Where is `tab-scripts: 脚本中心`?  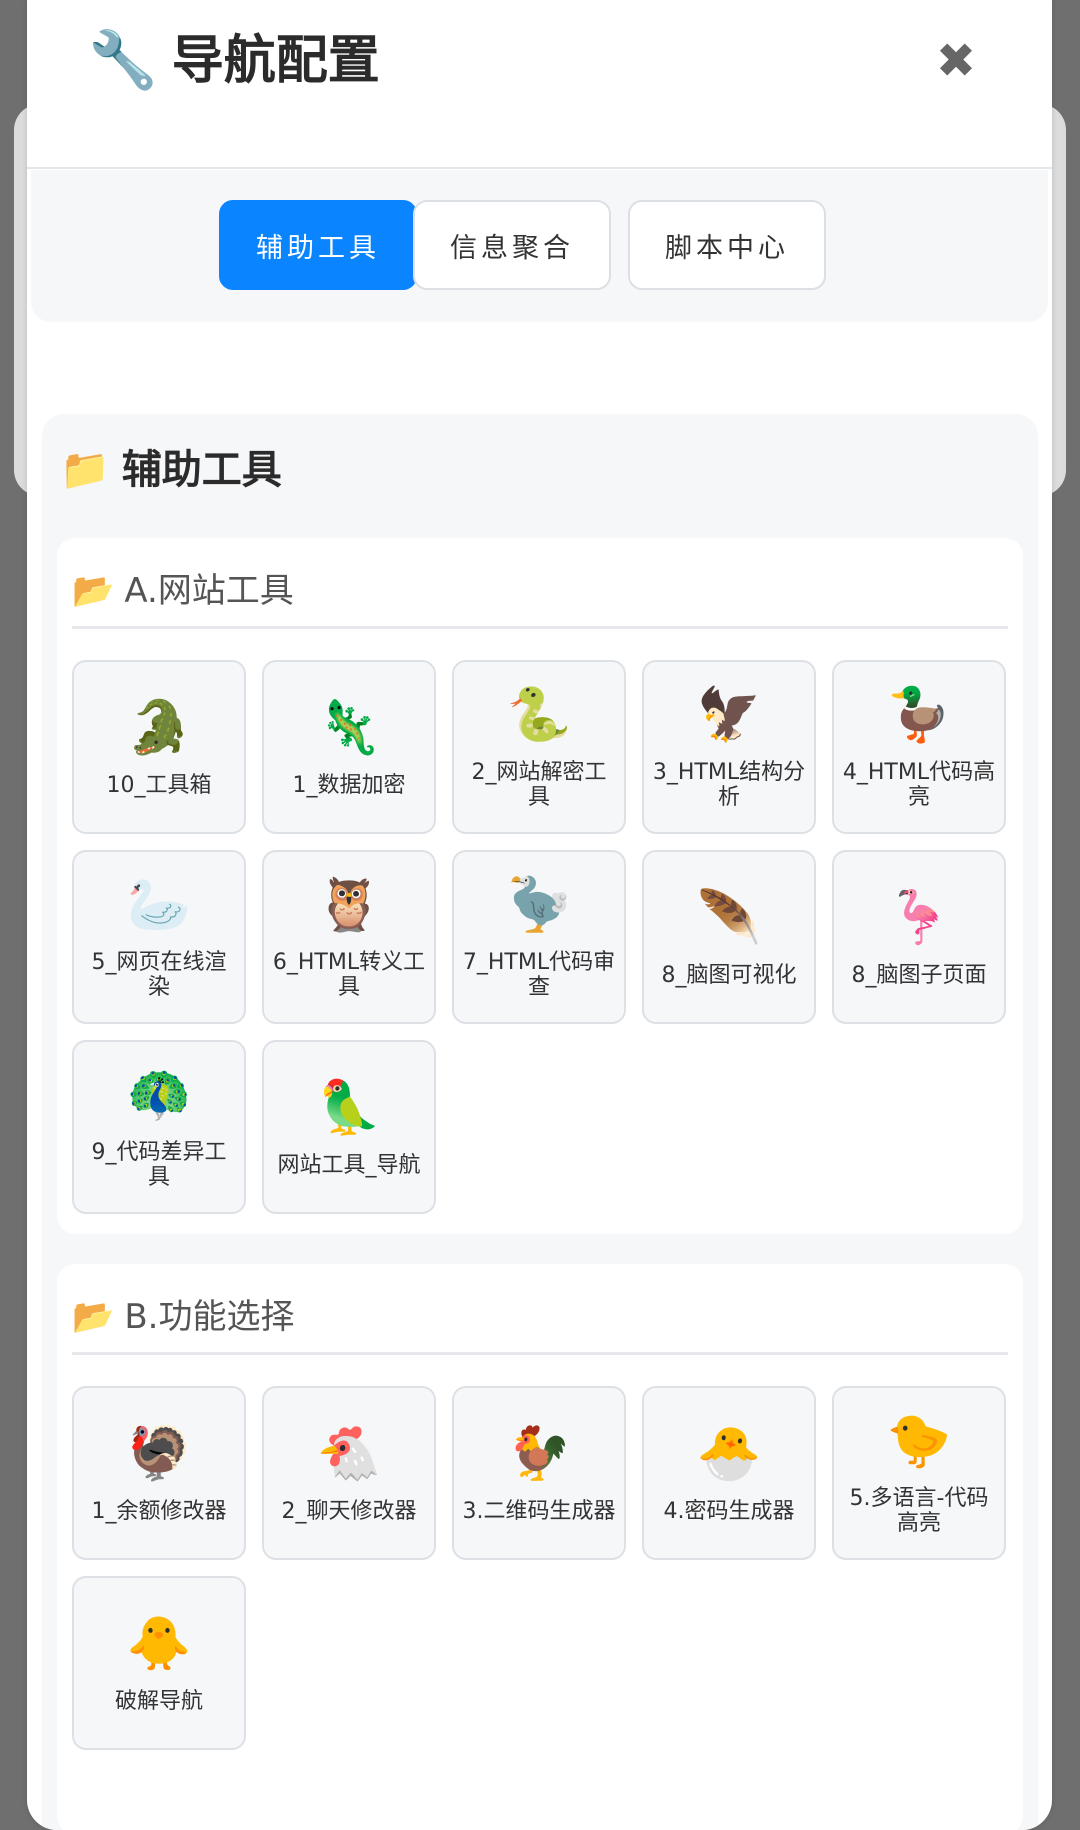 tab-scripts: 脚本中心 is located at coordinates (727, 245).